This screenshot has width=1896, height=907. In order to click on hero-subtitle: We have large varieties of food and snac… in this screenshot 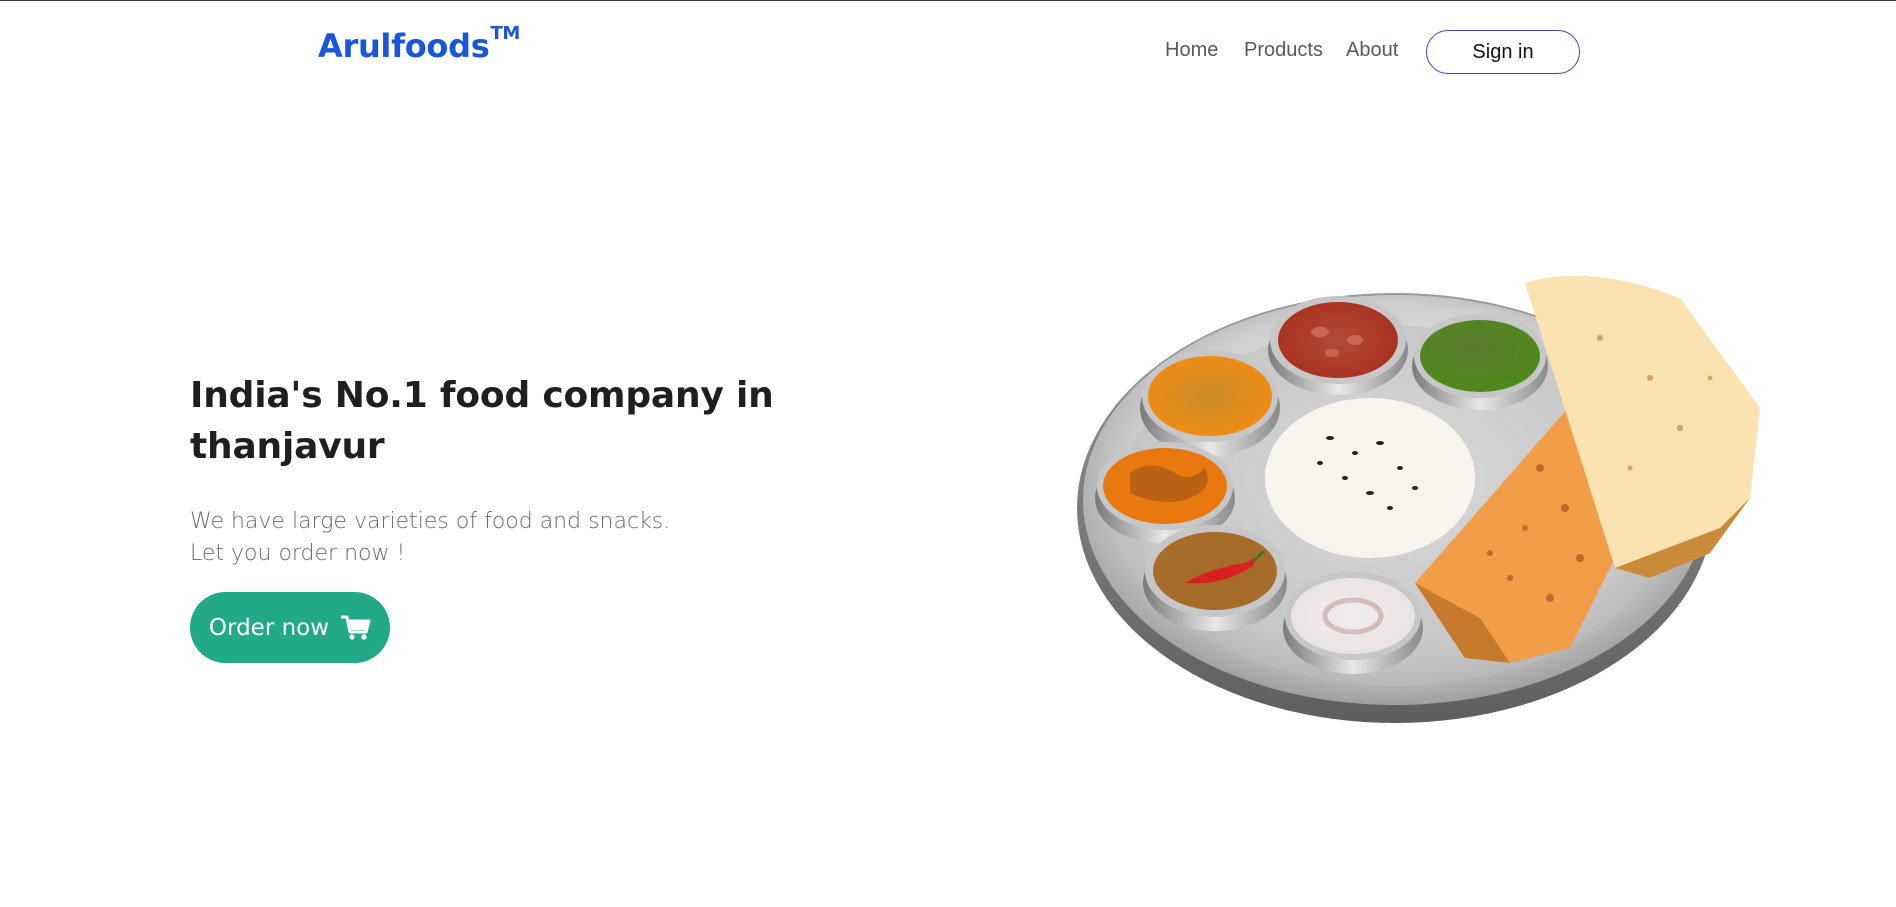, I will do `click(490, 538)`.